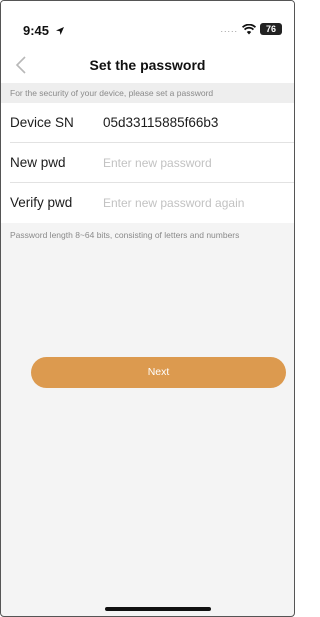  I want to click on status-bar: 9:45 ..... 76, so click(147, 24).